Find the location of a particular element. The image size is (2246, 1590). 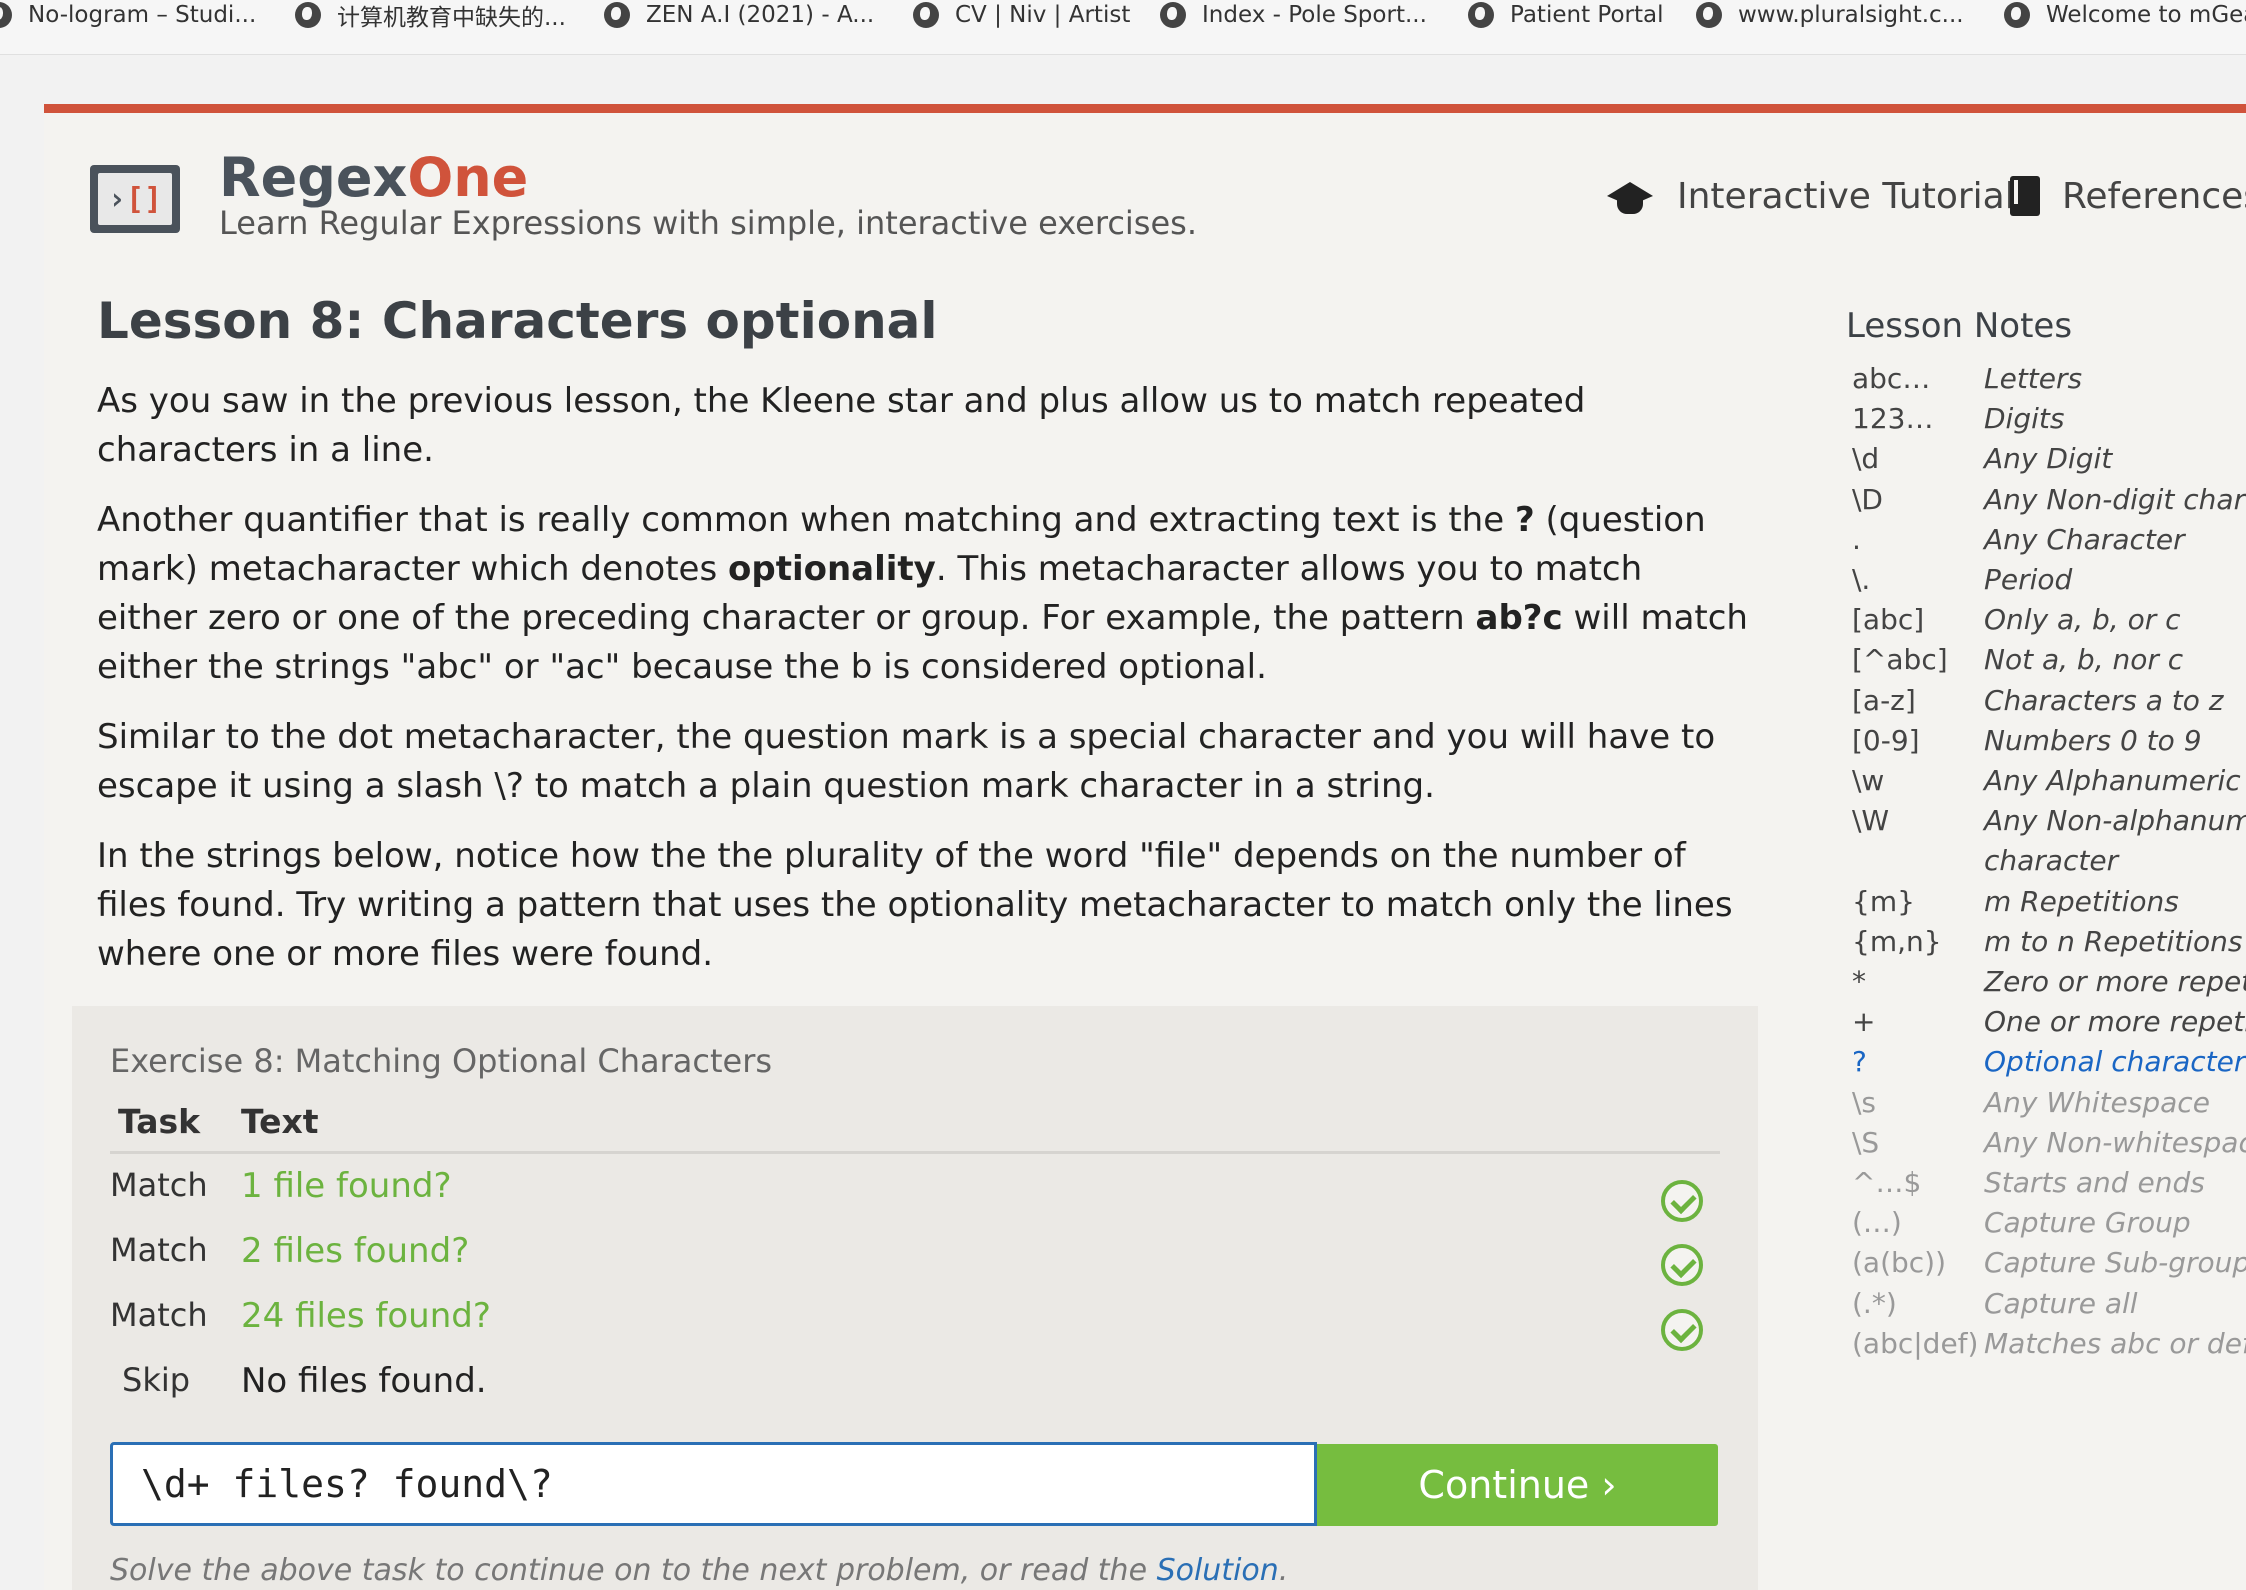

lesson-note-item: 123… Digits is located at coordinates (2049, 422).